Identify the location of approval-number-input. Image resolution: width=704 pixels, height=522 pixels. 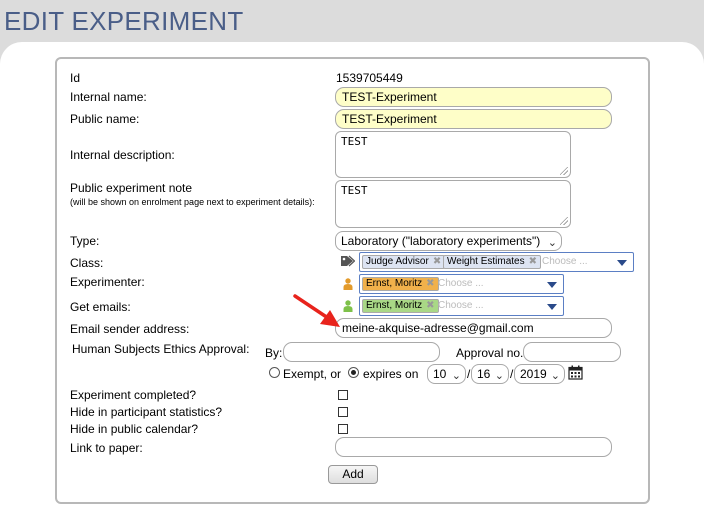
(572, 352).